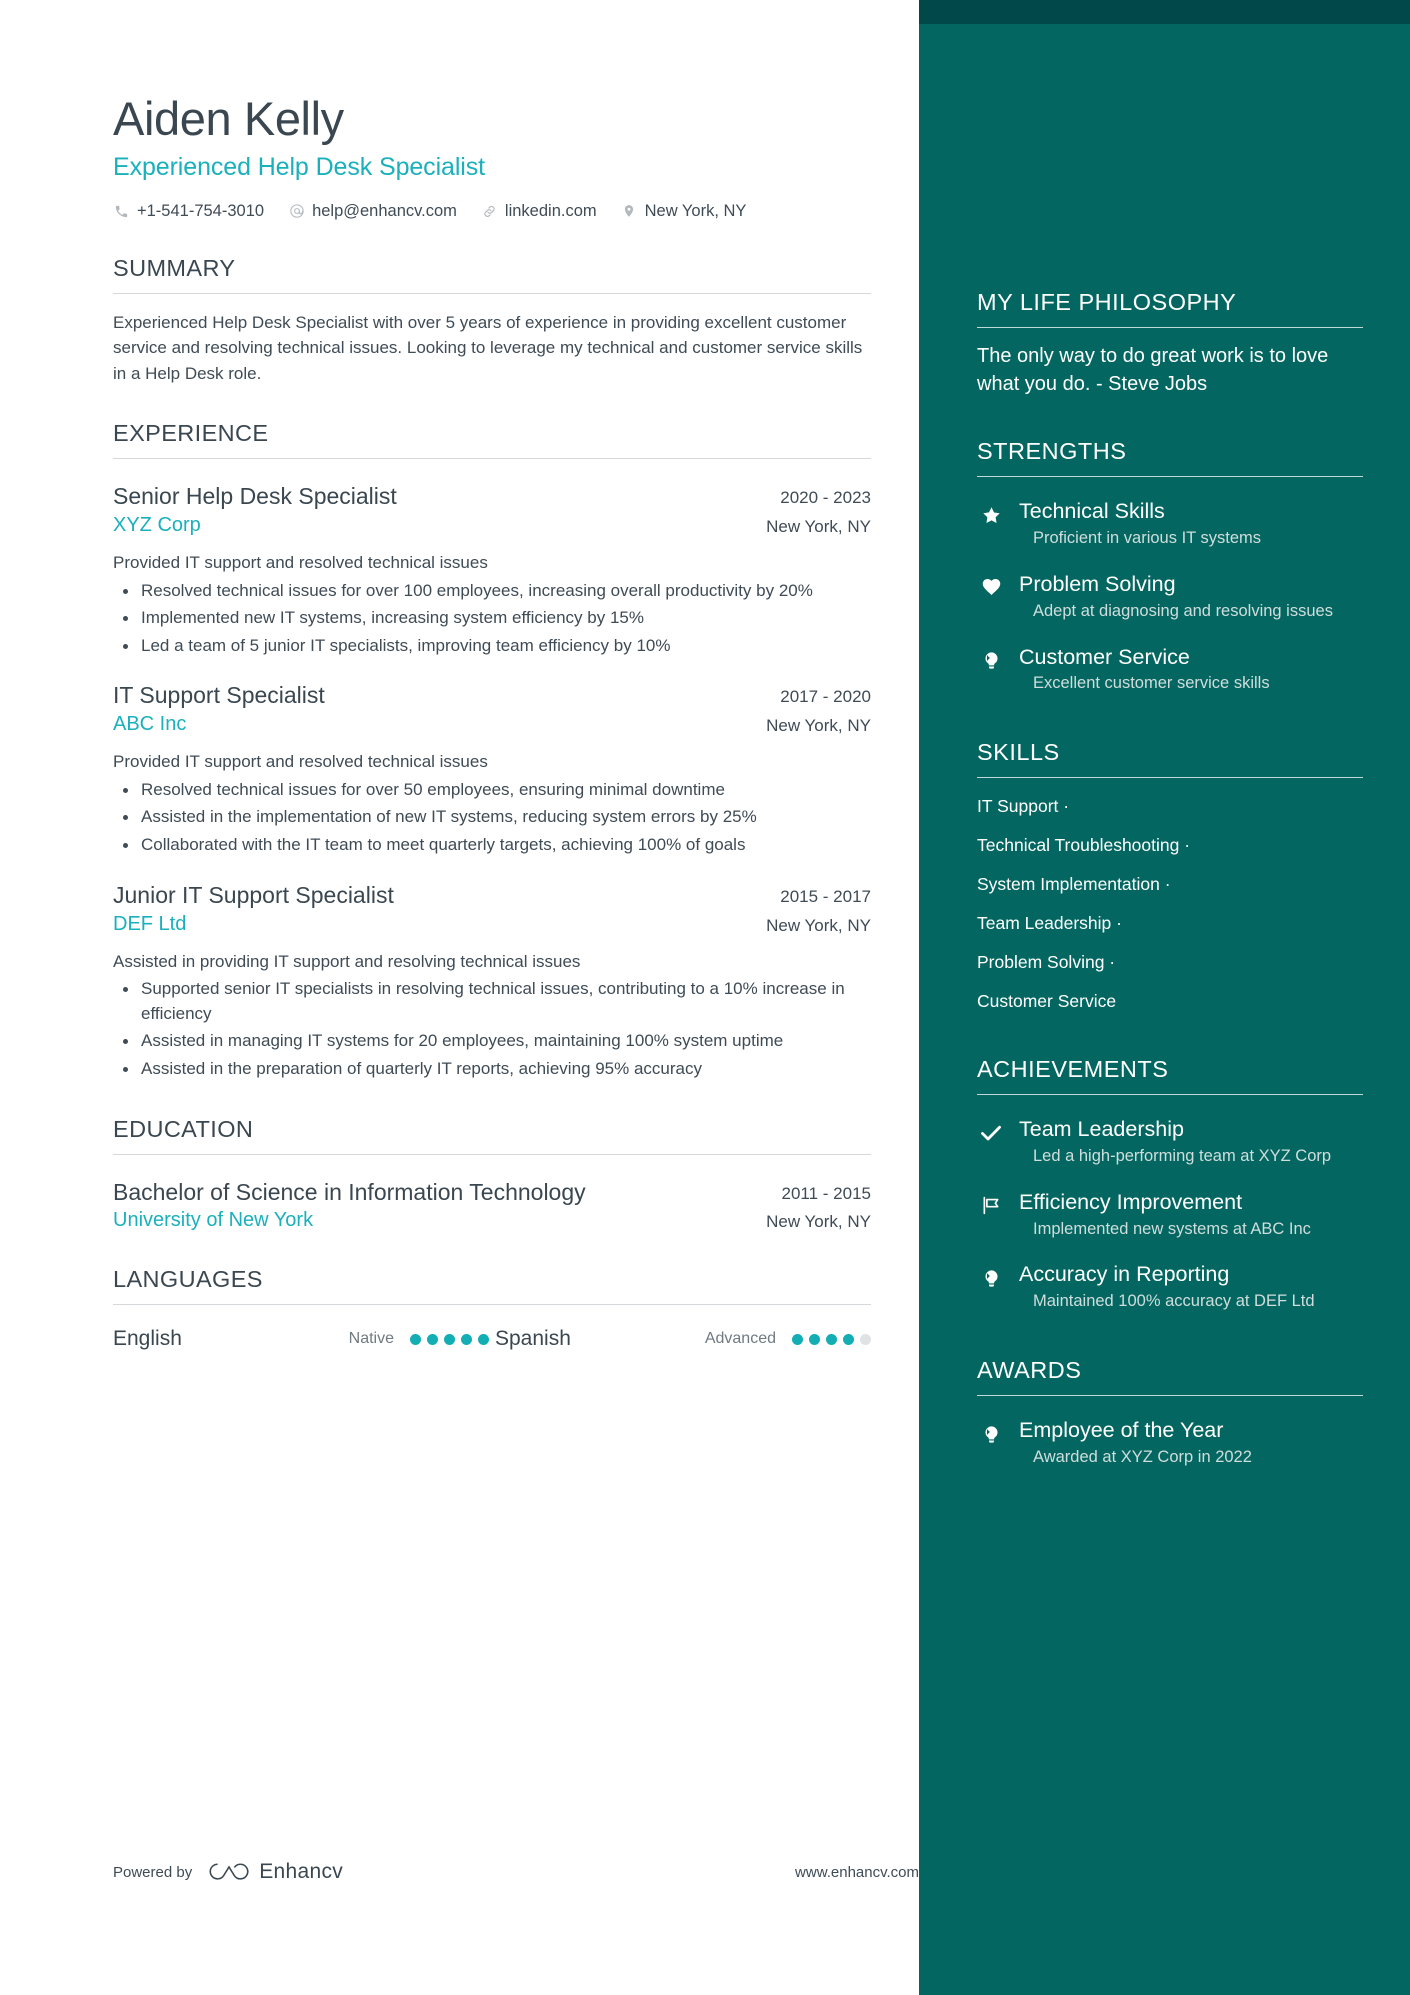 The height and width of the screenshot is (1995, 1410). What do you see at coordinates (492, 895) in the screenshot?
I see `entry-header: Junior IT Support Specialist 2015 - 2017` at bounding box center [492, 895].